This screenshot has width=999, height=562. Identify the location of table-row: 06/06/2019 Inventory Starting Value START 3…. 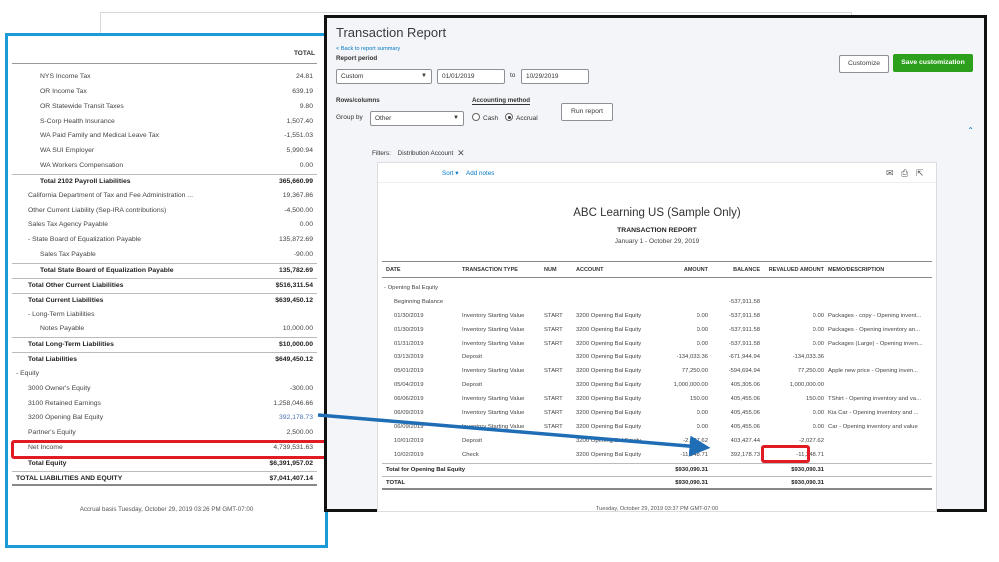
(657, 400).